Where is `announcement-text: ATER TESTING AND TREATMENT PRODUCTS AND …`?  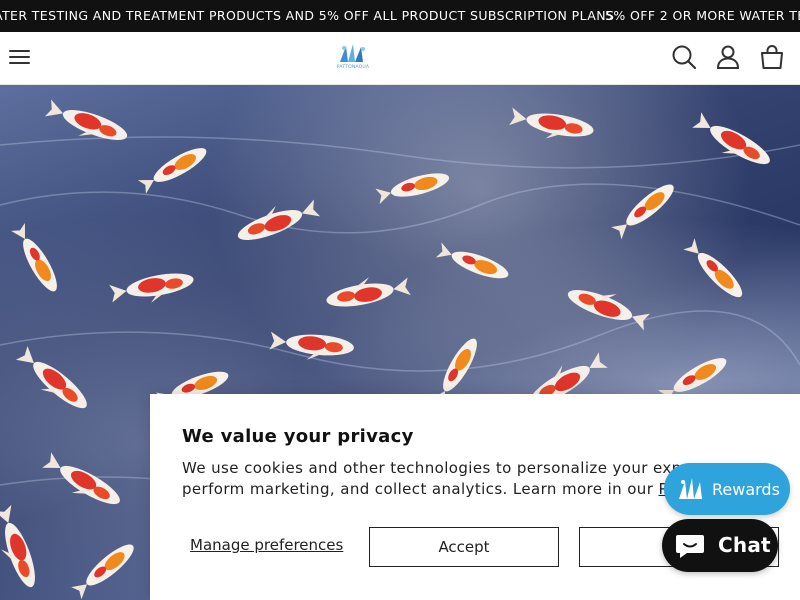 announcement-text: ATER TESTING AND TREATMENT PRODUCTS AND … is located at coordinates (307, 15).